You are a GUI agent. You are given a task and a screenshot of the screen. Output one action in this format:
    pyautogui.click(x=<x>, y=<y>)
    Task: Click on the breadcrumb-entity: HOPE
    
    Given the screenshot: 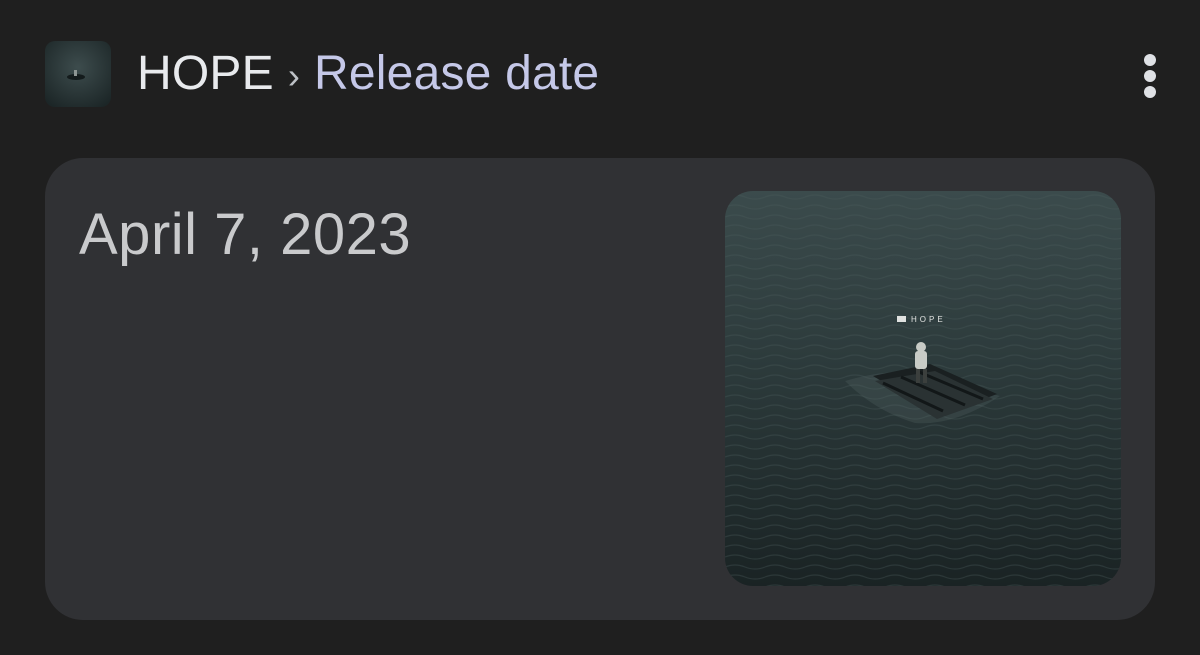 What is the action you would take?
    pyautogui.click(x=205, y=74)
    